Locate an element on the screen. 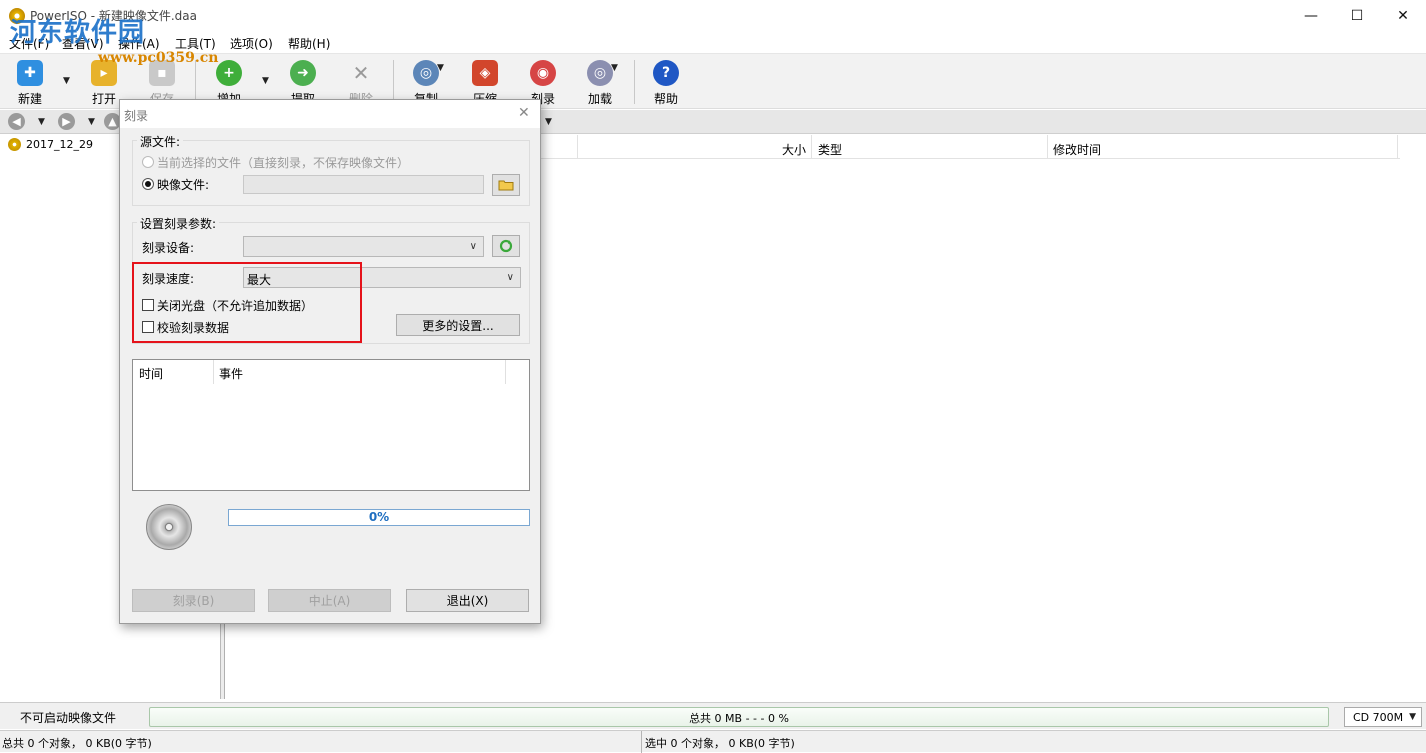  column-size: 大小 is located at coordinates (794, 149).